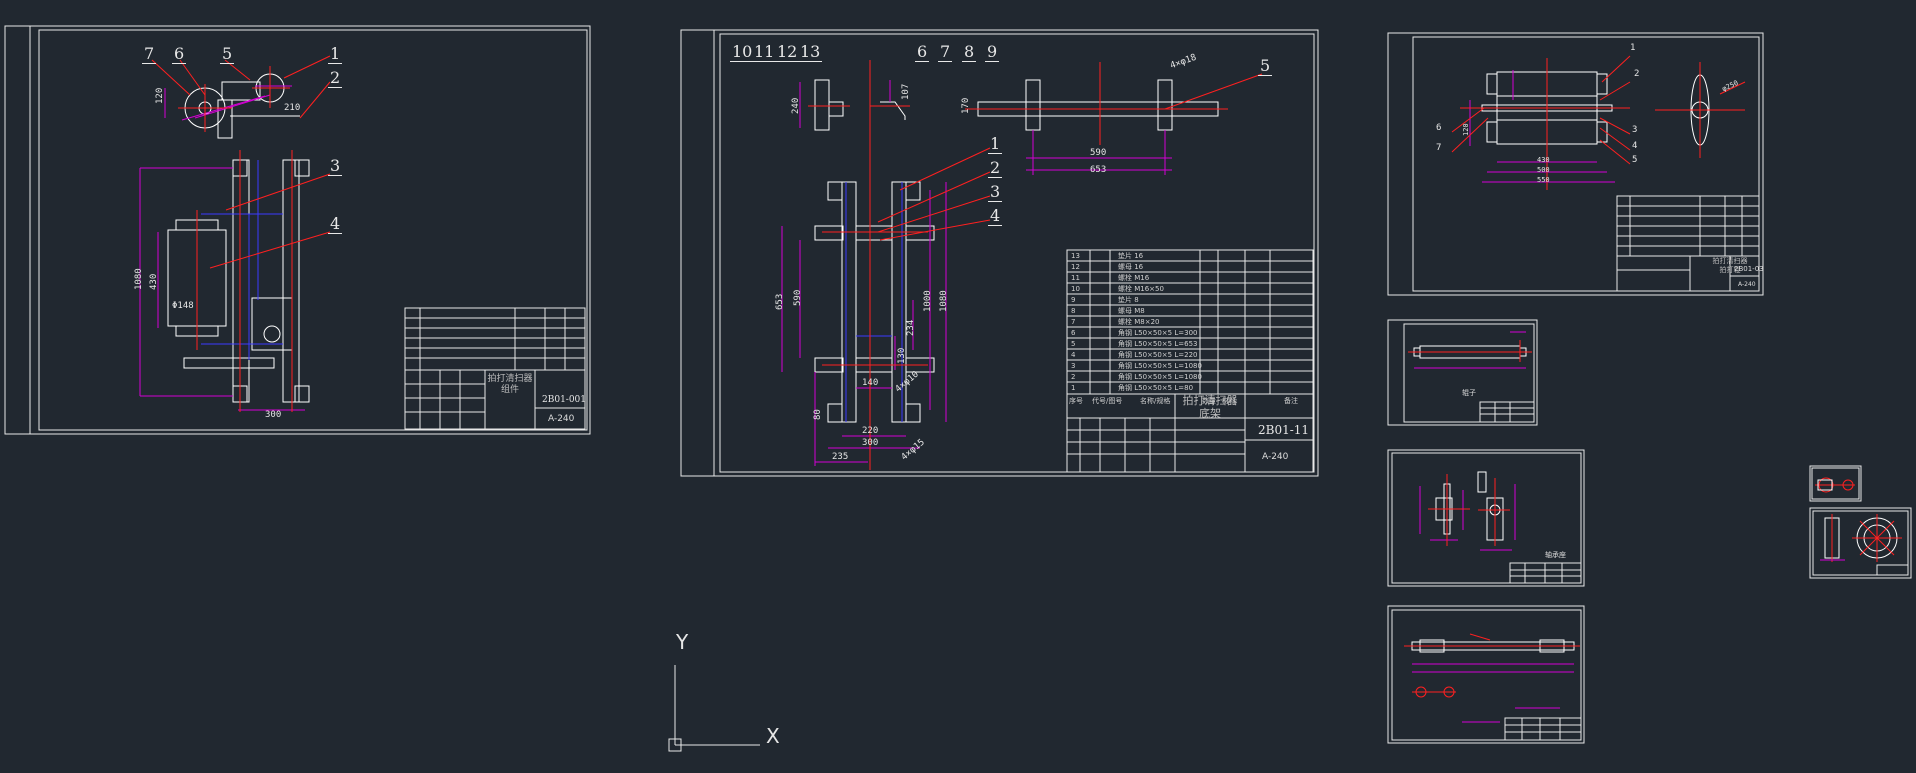 This screenshot has width=1916, height=773. I want to click on ucs-y-label: Y, so click(682, 642).